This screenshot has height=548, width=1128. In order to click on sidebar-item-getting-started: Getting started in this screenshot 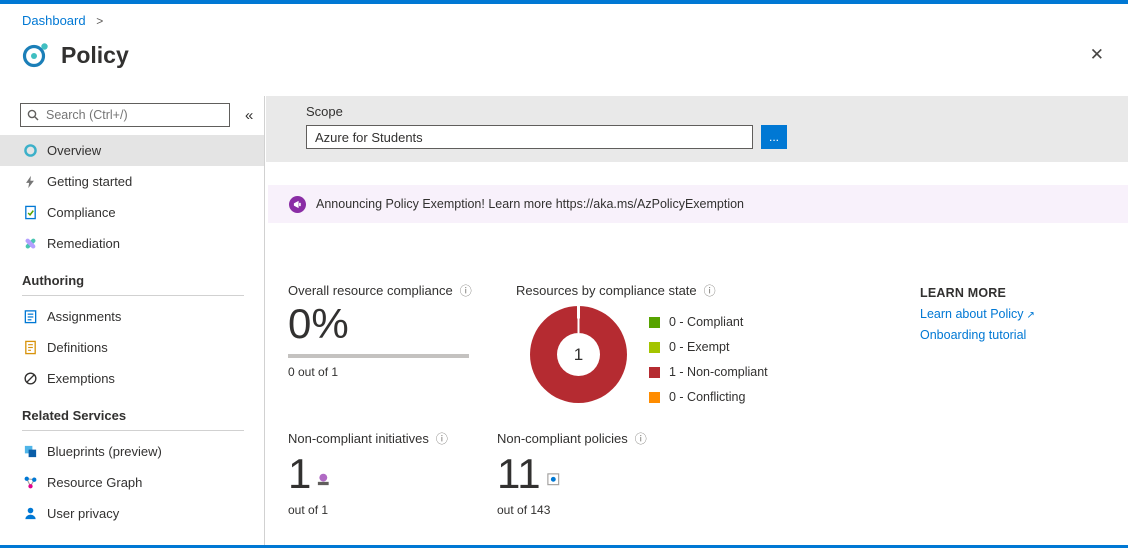, I will do `click(132, 181)`.